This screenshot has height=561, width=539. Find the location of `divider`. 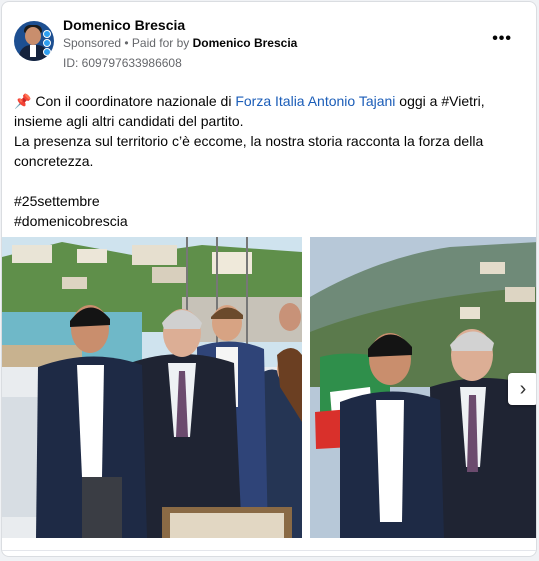

divider is located at coordinates (269, 550).